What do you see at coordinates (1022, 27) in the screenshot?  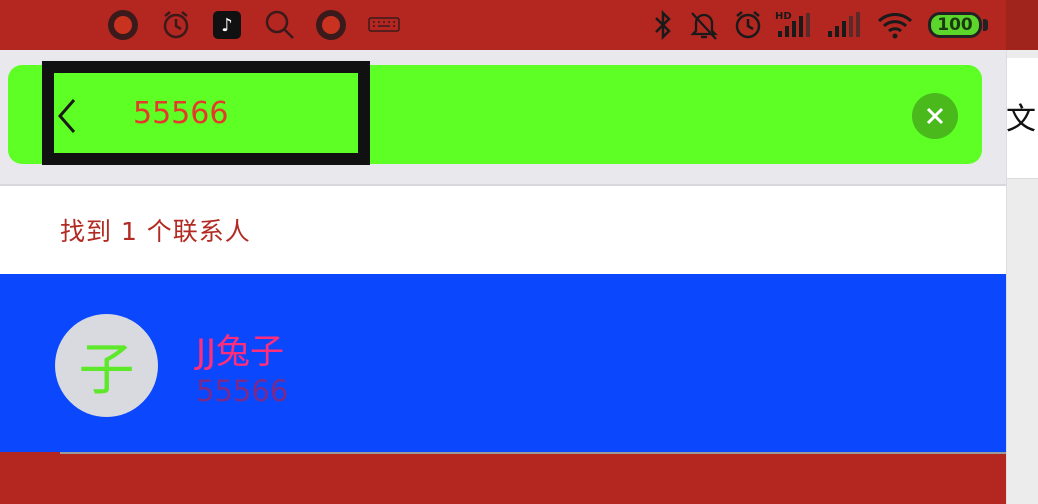 I see `side-panel-header` at bounding box center [1022, 27].